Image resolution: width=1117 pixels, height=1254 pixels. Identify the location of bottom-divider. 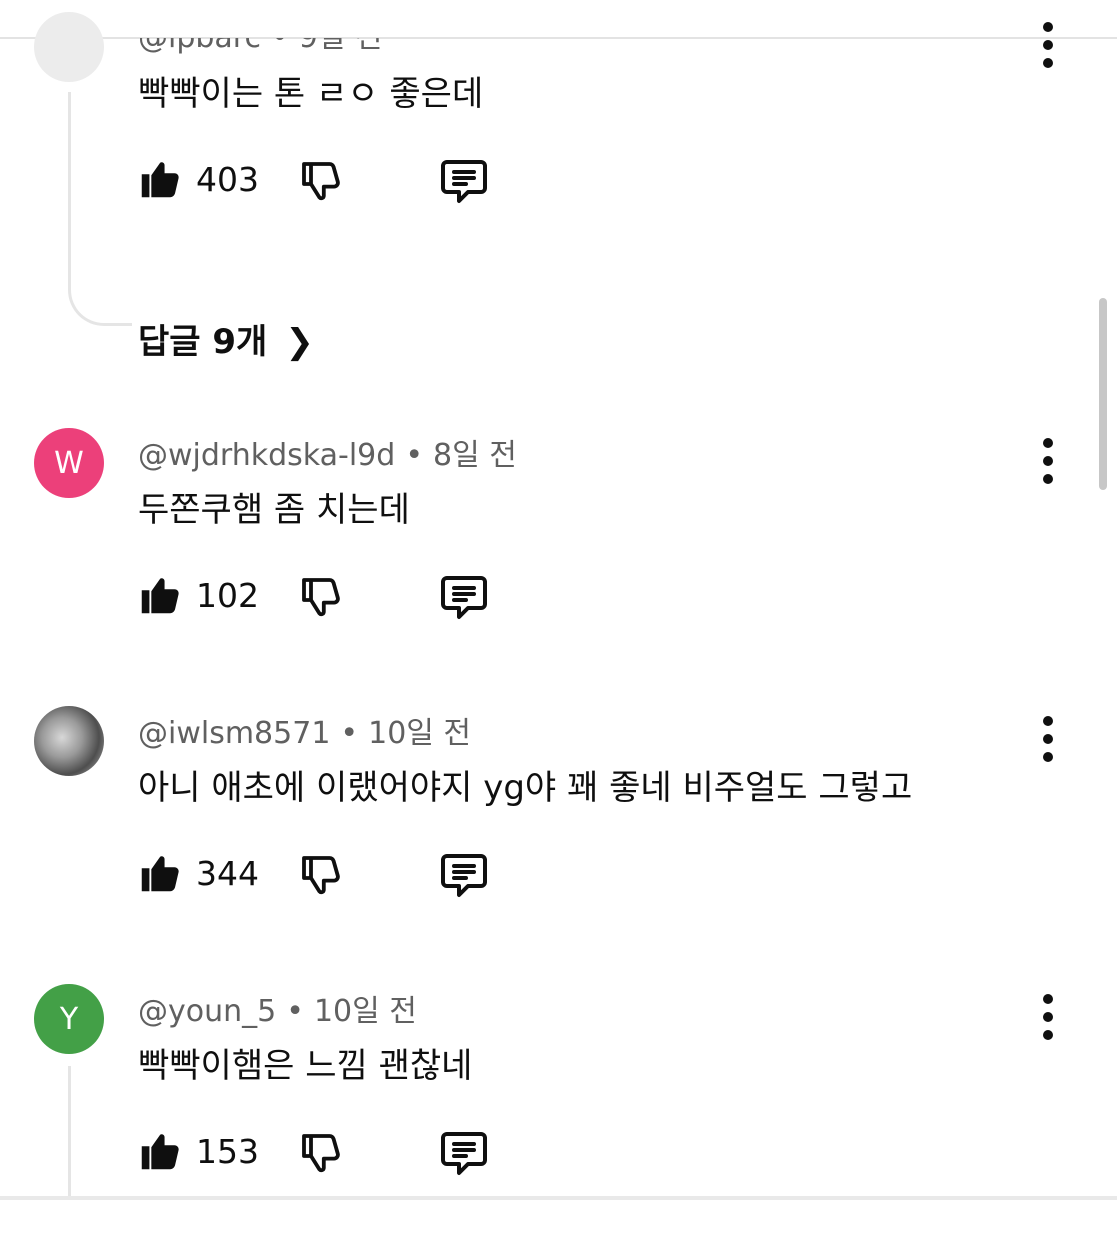
(558, 1198).